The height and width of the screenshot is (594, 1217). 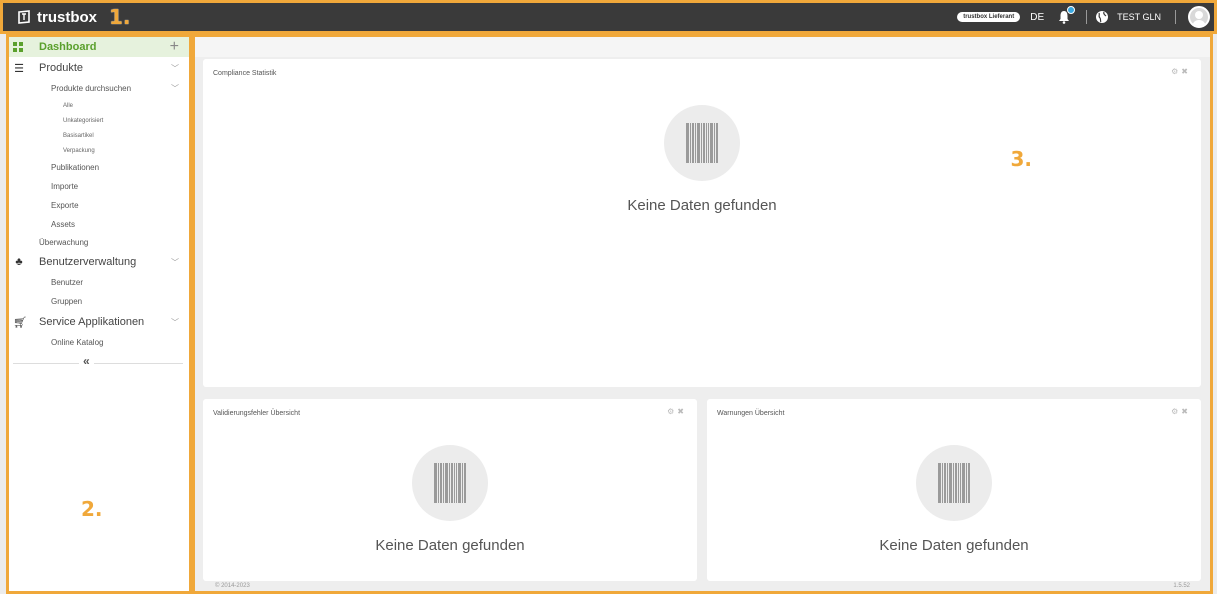 What do you see at coordinates (751, 413) in the screenshot?
I see `widget-title: Warnungen Übersicht` at bounding box center [751, 413].